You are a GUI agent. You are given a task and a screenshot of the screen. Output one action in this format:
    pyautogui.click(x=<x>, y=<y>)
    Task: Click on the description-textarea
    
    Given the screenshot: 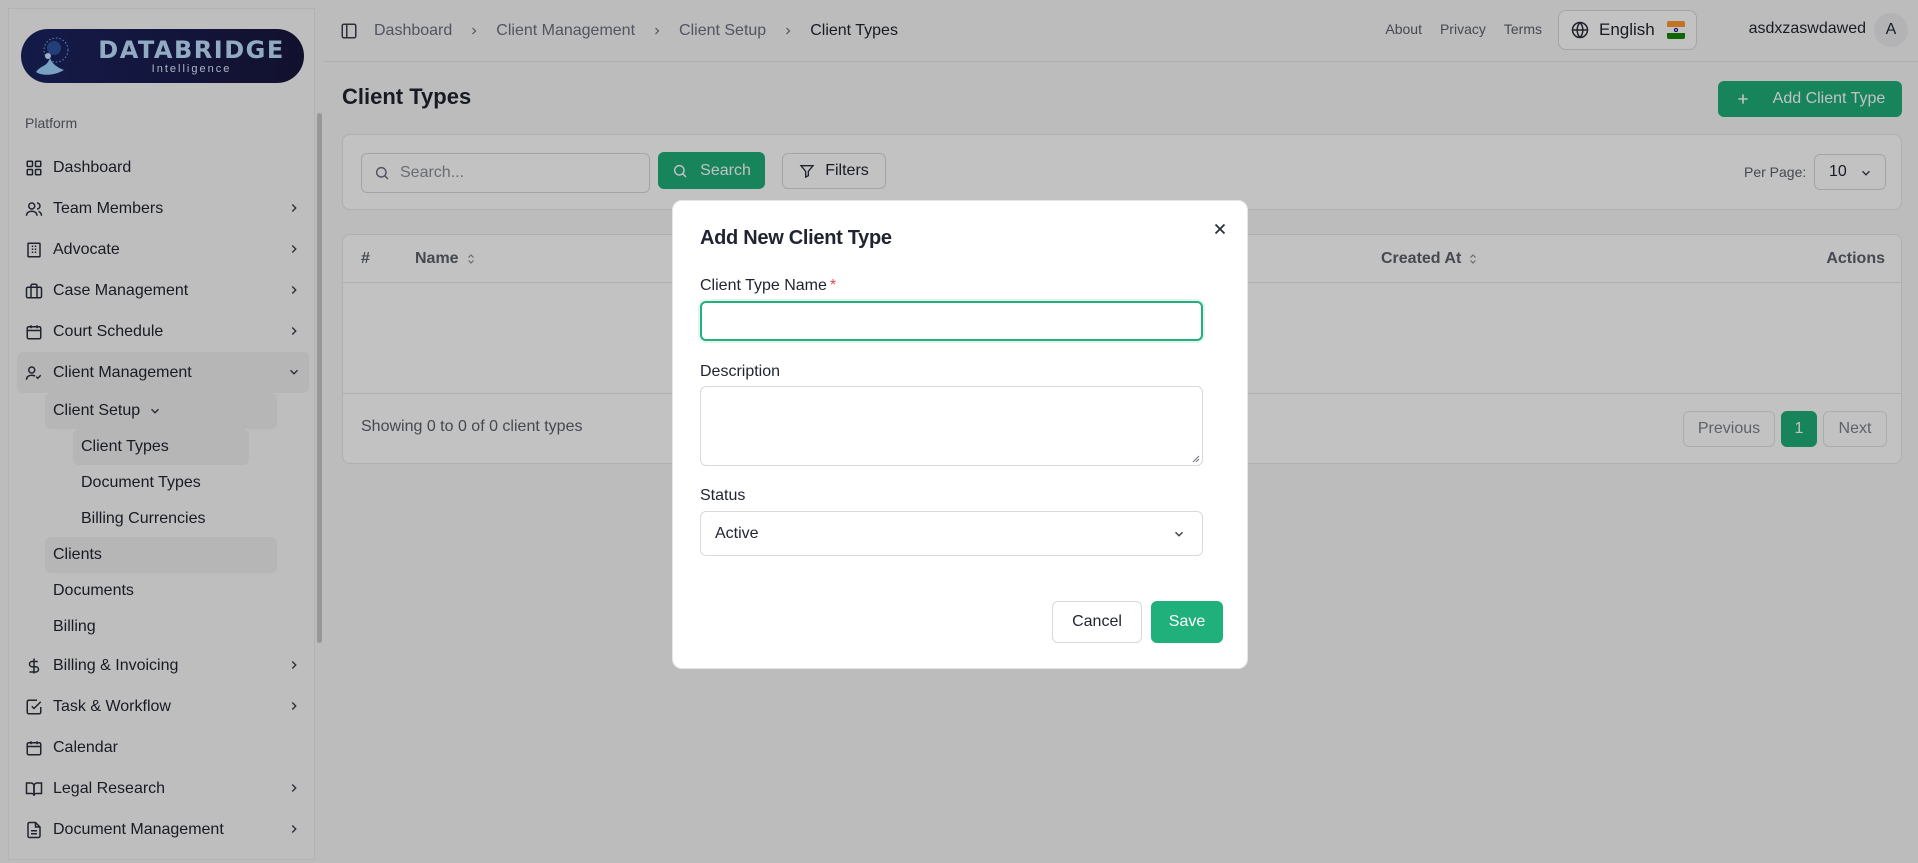 What is the action you would take?
    pyautogui.click(x=951, y=426)
    